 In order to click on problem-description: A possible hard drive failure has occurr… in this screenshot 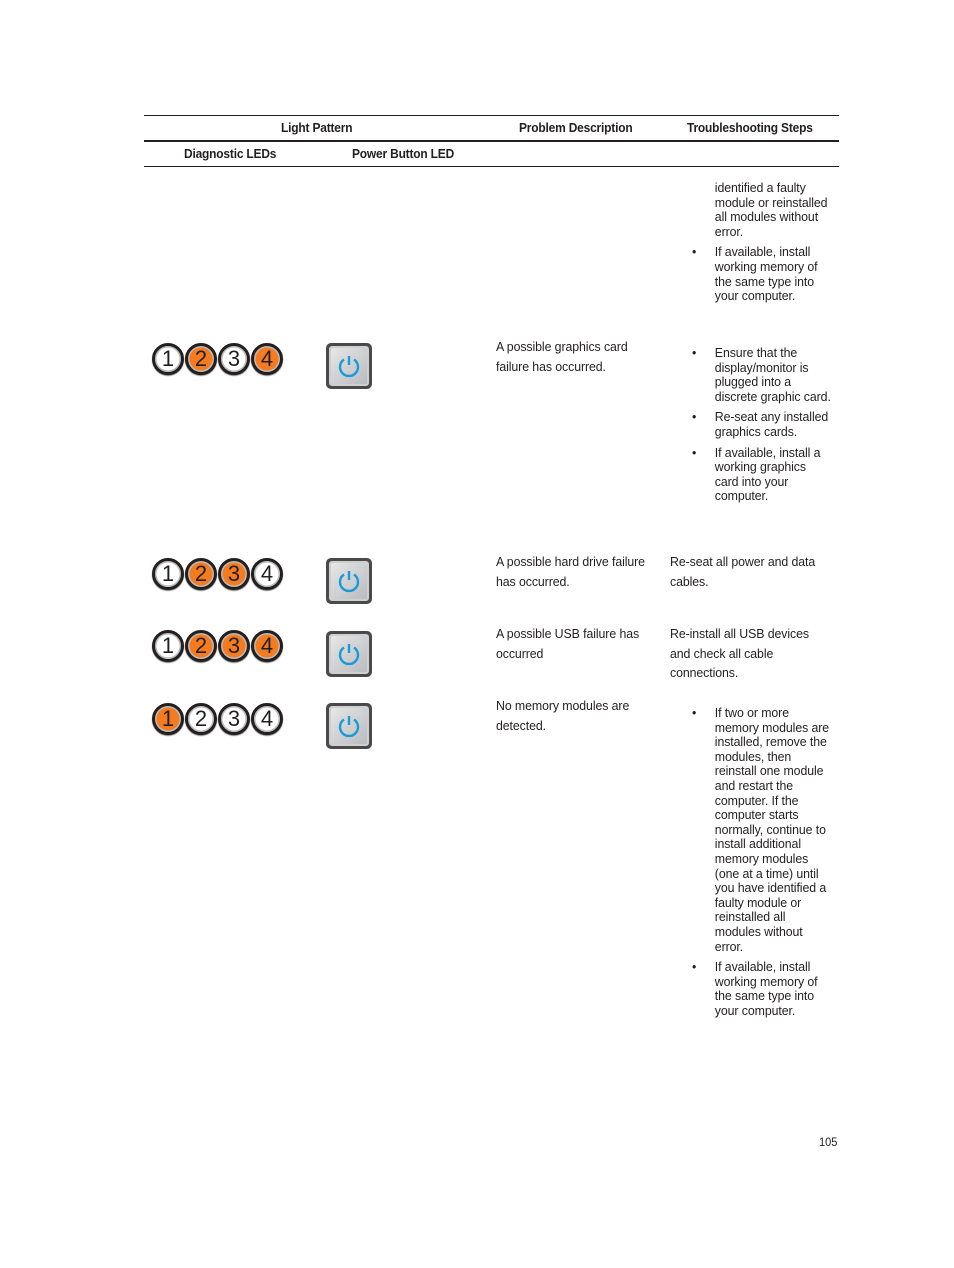, I will do `click(570, 571)`.